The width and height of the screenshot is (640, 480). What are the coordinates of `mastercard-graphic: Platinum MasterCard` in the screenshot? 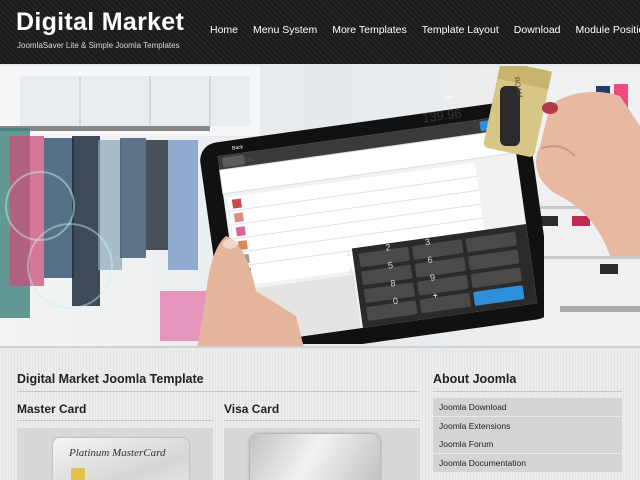 It's located at (121, 459).